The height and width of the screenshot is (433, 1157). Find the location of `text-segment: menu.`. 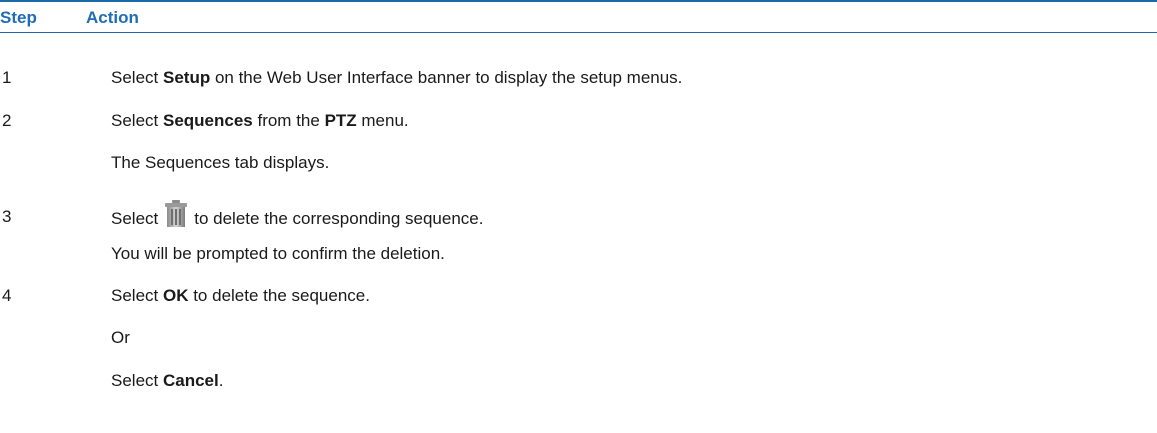

text-segment: menu. is located at coordinates (382, 120).